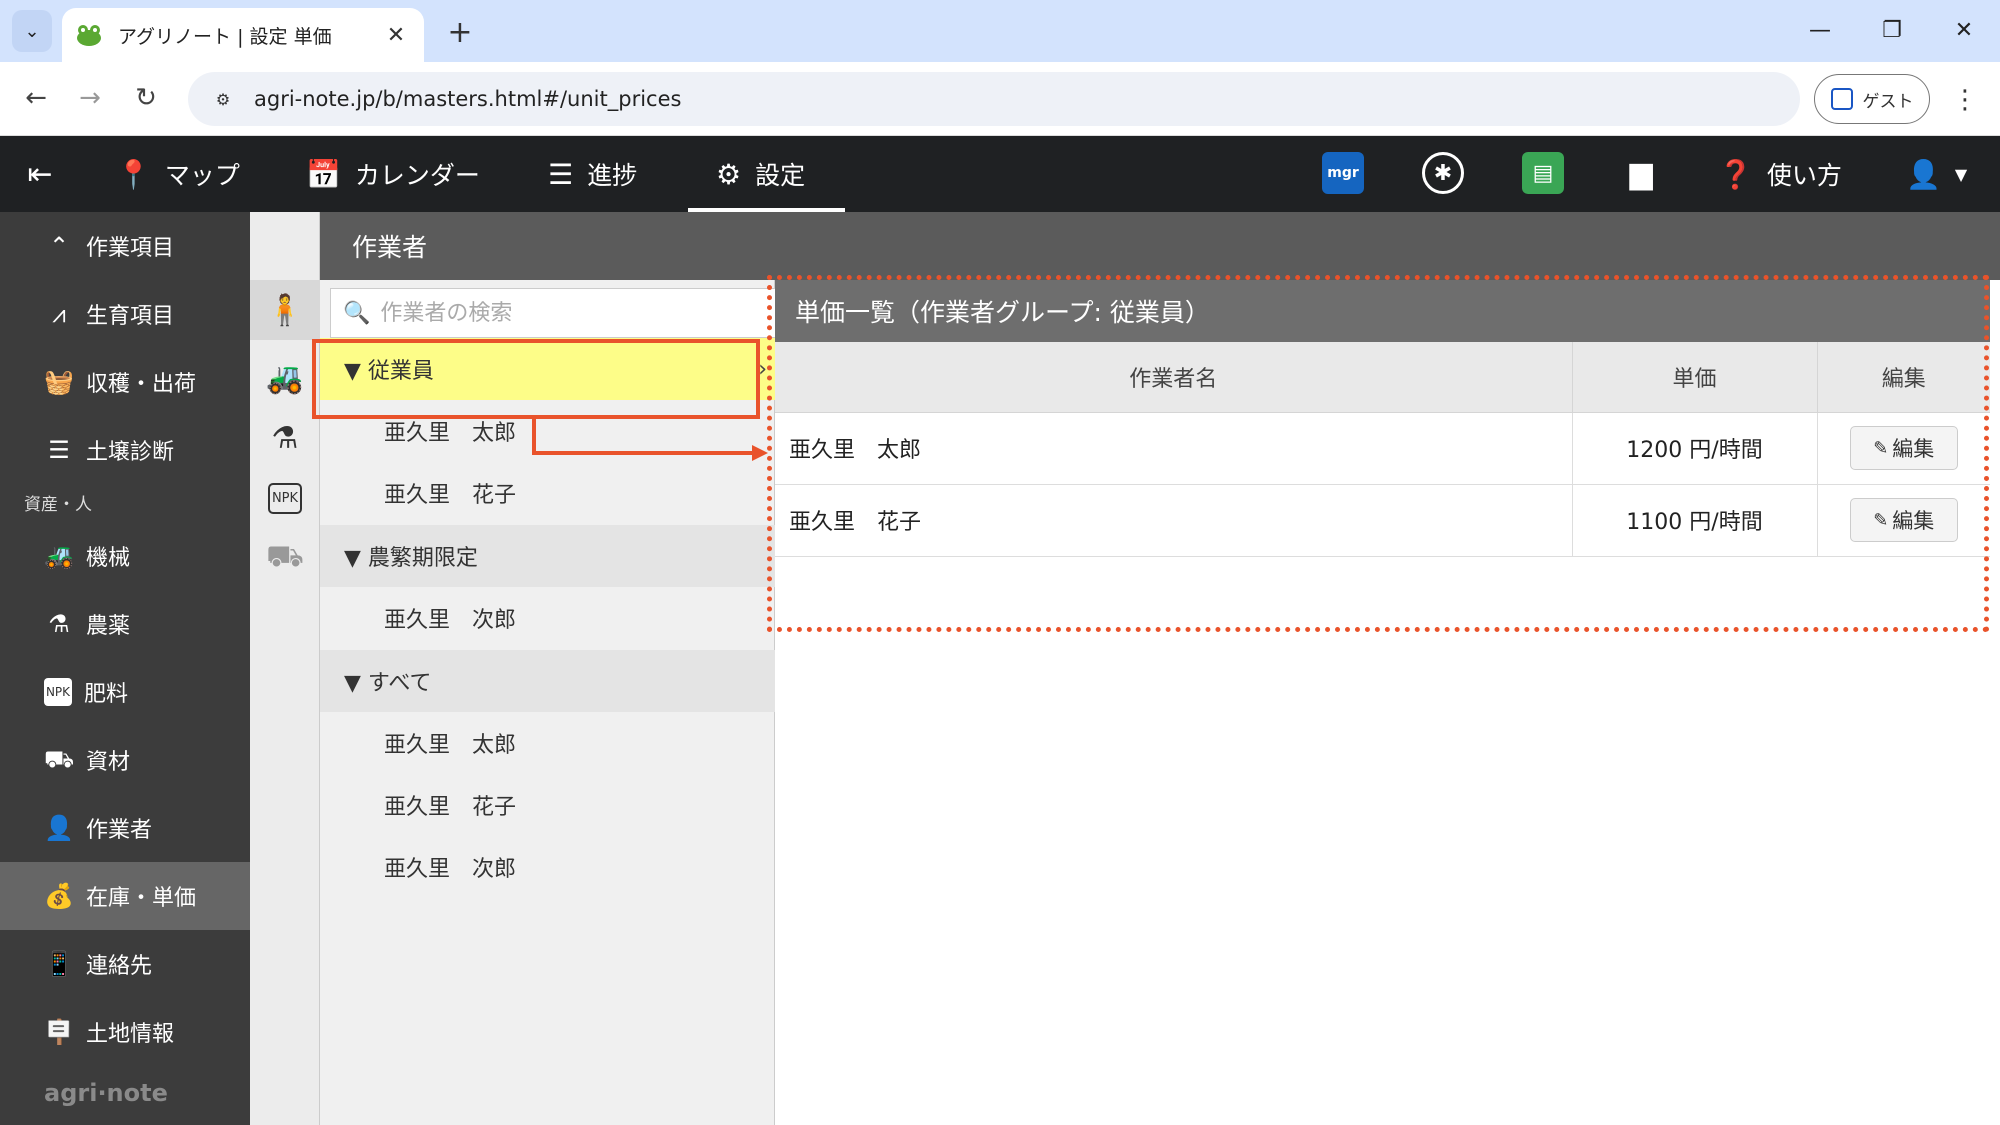  Describe the element at coordinates (323, 174) in the screenshot. I see `calendar-icon: 📅` at that location.